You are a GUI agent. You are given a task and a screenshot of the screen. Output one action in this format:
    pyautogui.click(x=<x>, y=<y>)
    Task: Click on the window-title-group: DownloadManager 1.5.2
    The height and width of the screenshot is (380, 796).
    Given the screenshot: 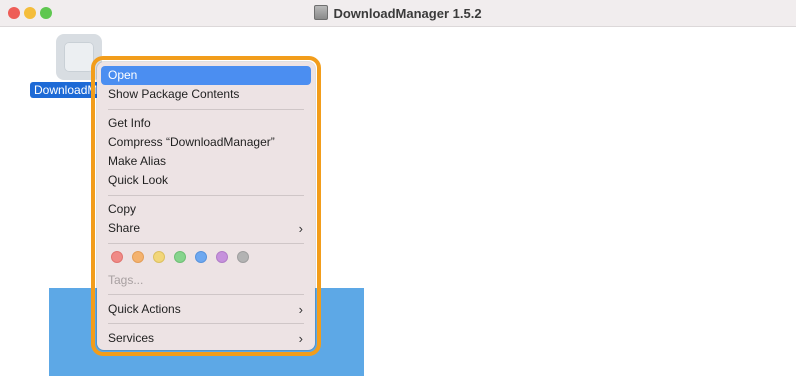 What is the action you would take?
    pyautogui.click(x=398, y=13)
    